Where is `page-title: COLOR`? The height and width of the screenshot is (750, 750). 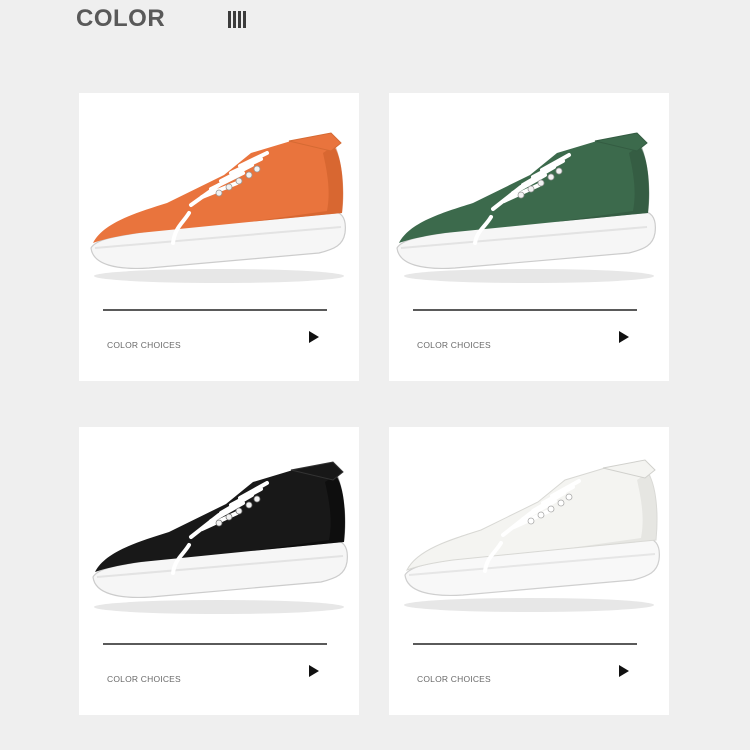 page-title: COLOR is located at coordinates (121, 18).